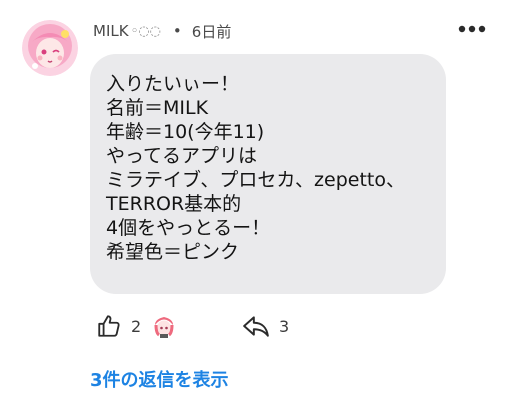 The width and height of the screenshot is (512, 405). What do you see at coordinates (109, 326) in the screenshot?
I see `thumbs-up-icon` at bounding box center [109, 326].